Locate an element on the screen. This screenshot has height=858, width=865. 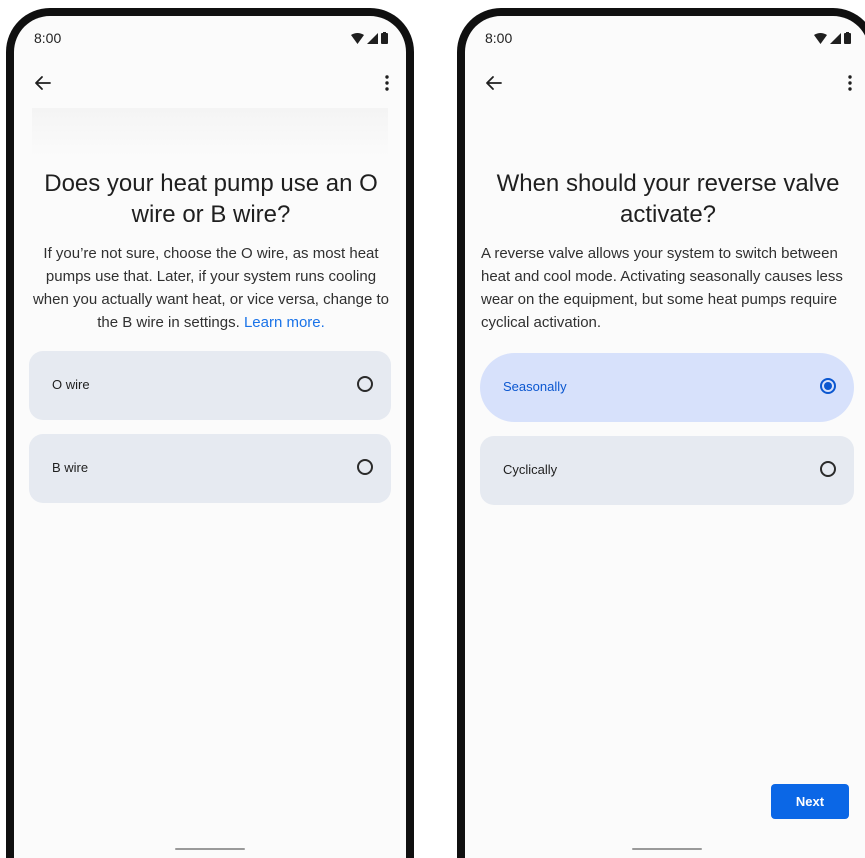
page-title: When should your reverse valve activate? is located at coordinates (668, 199).